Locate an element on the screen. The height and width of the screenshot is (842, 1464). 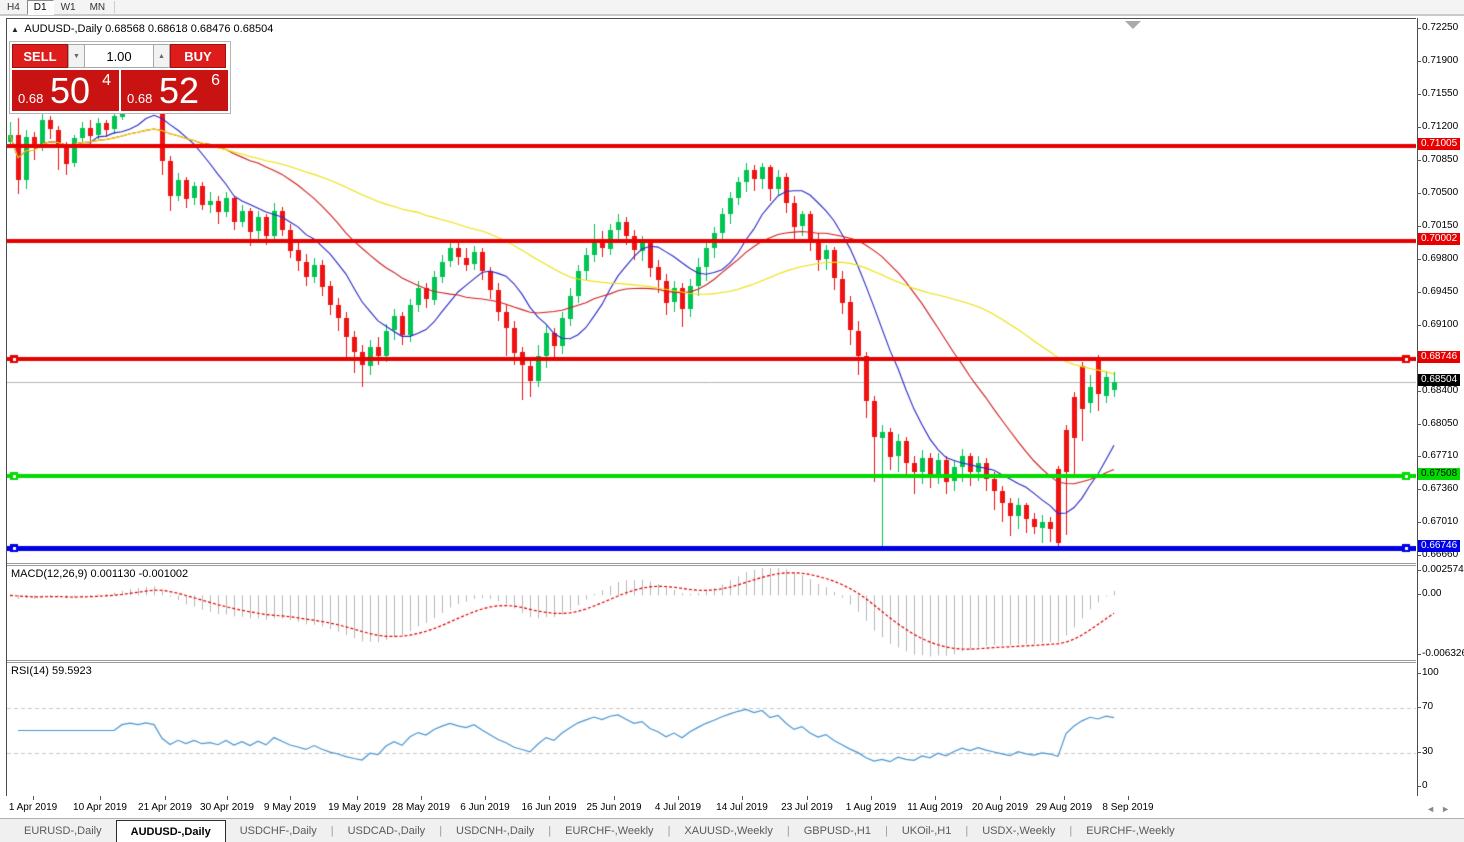
bid-quote-box: 0.68 50 4 is located at coordinates (65, 90).